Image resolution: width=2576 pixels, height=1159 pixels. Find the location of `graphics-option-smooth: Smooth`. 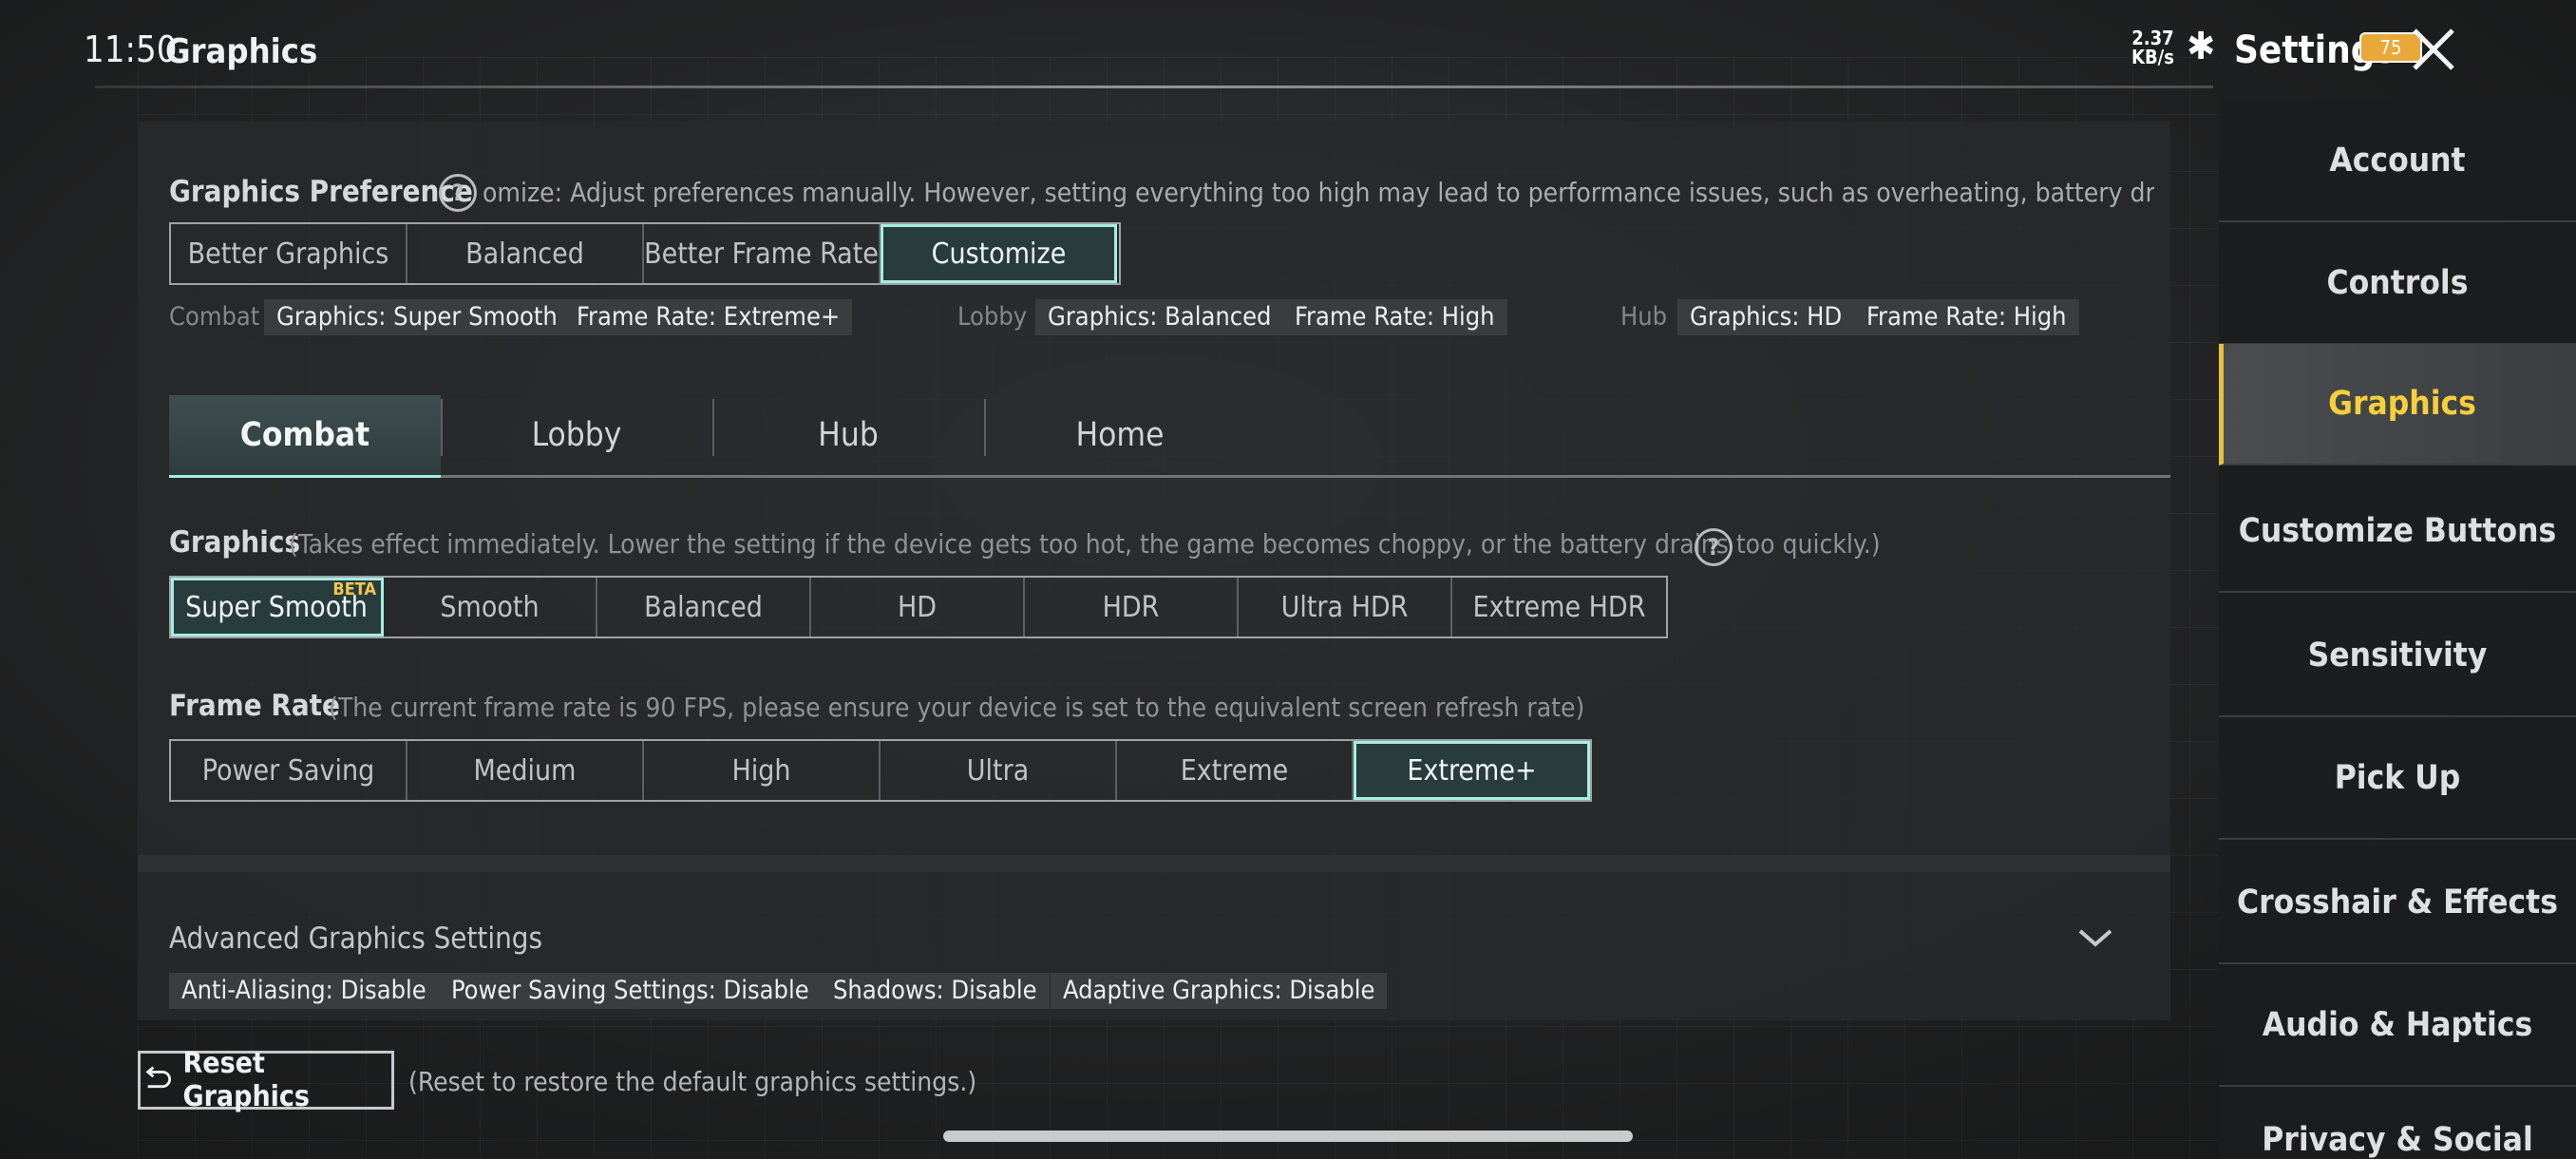

graphics-option-smooth: Smooth is located at coordinates (491, 607).